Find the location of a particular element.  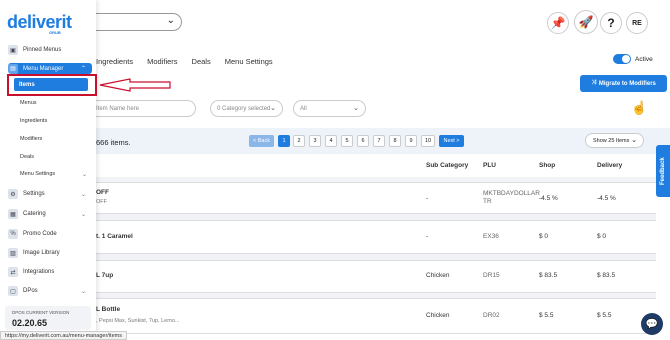

annotation-arrow is located at coordinates (135, 85).